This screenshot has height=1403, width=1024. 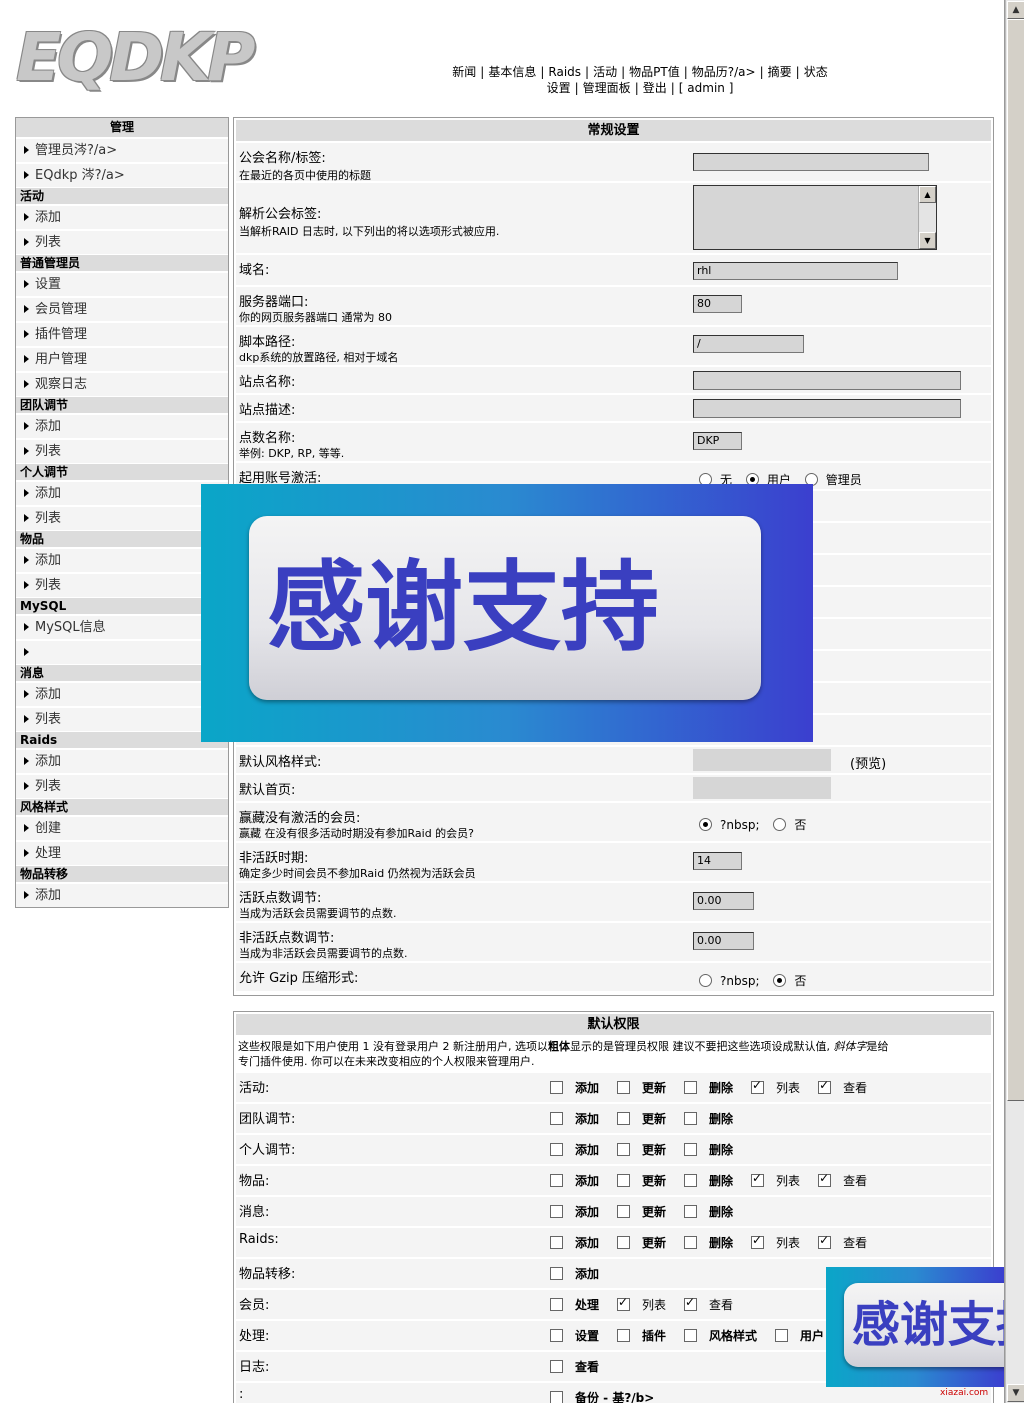 I want to click on default-home-select, so click(x=762, y=788).